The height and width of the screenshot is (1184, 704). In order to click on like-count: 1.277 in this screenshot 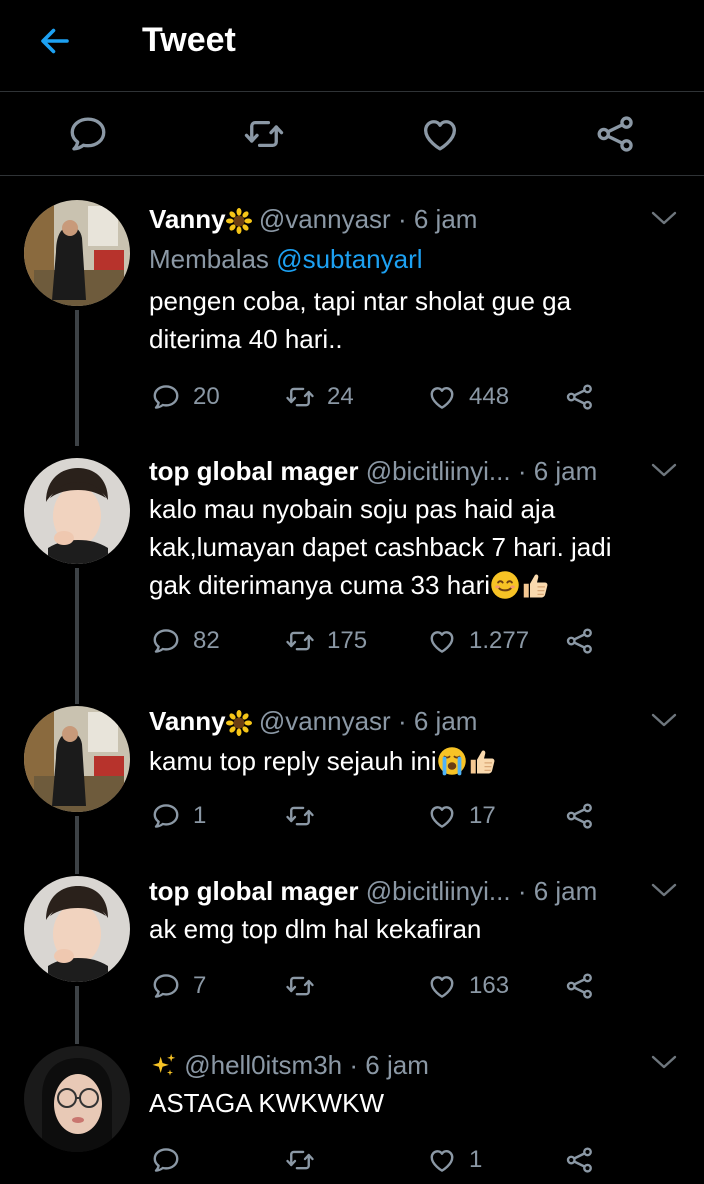, I will do `click(499, 640)`.